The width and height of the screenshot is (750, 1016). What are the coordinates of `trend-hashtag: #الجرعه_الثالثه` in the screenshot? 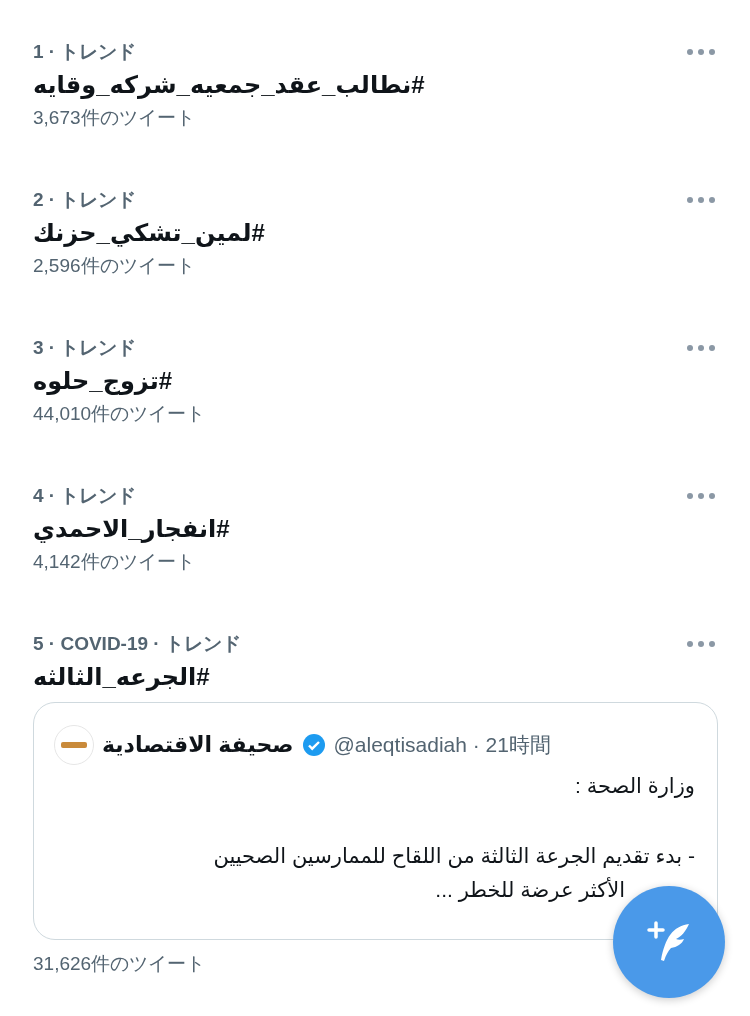 It's located at (121, 677).